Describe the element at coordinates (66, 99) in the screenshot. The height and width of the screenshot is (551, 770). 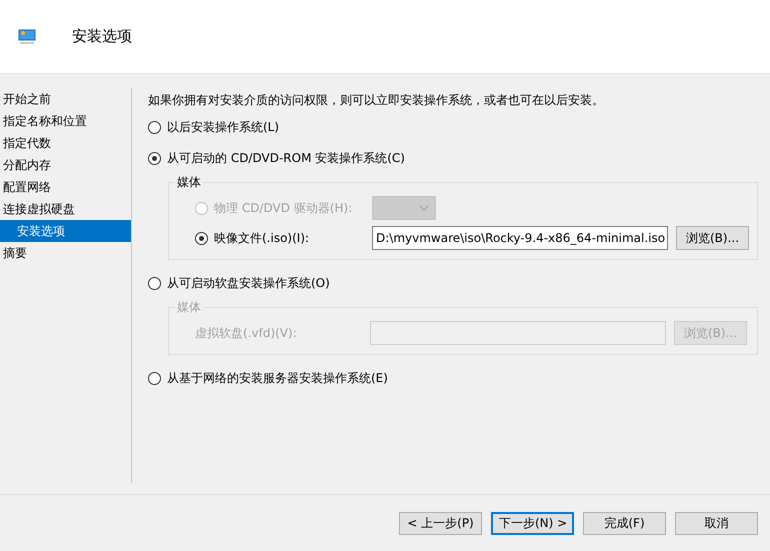
I see `step-item: 开始之前` at that location.